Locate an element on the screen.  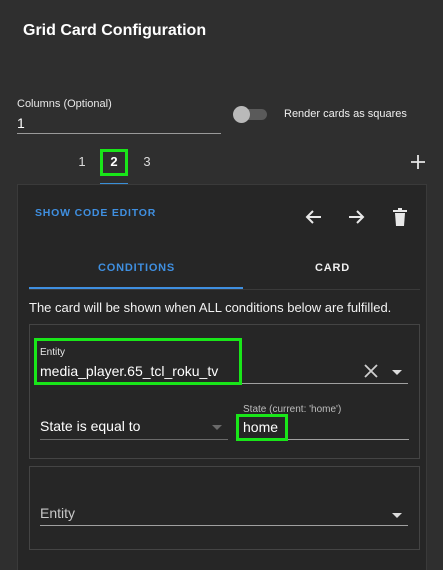
plus-icon is located at coordinates (418, 162).